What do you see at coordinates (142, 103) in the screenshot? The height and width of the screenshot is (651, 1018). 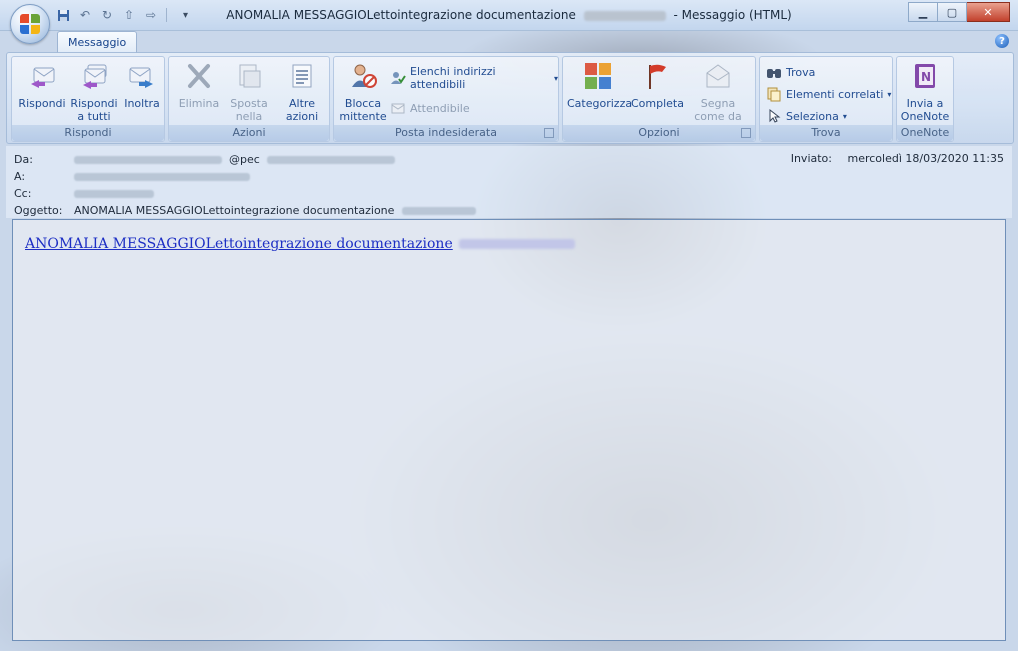 I see `inoltra-label: Inoltra` at bounding box center [142, 103].